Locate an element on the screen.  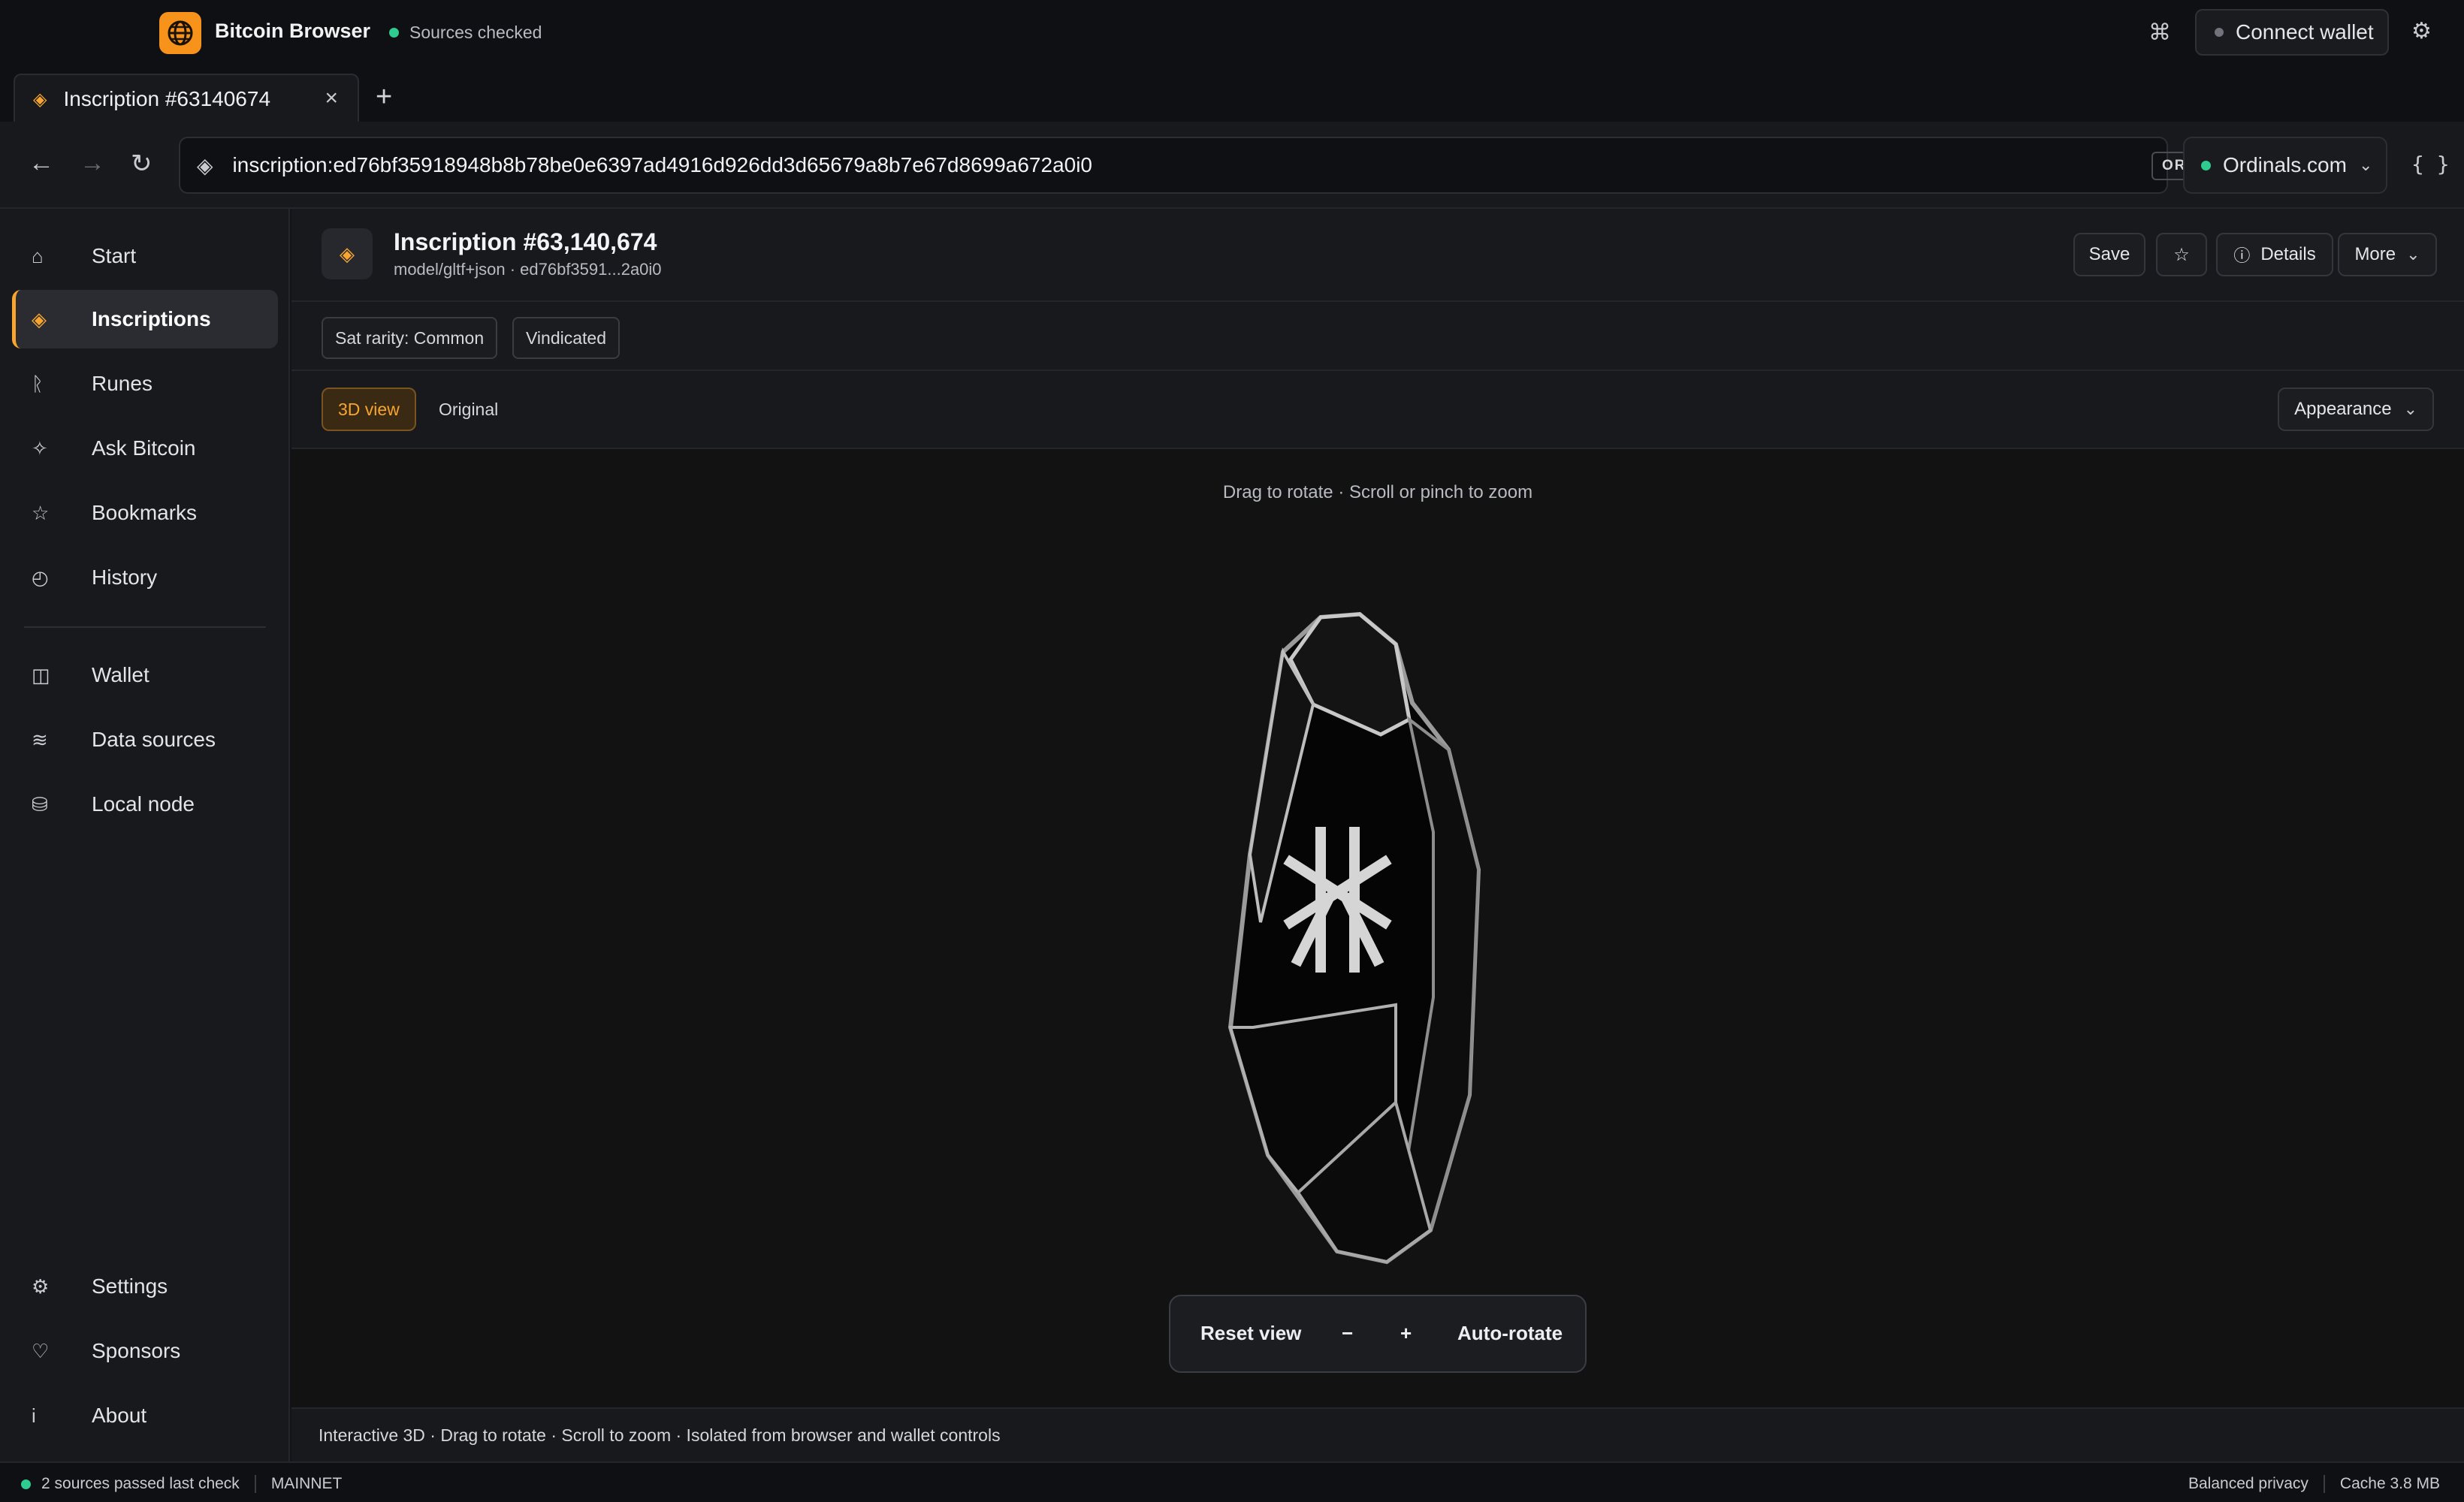
browser-tab: ◈ Inscription #63140674 × is located at coordinates (186, 99).